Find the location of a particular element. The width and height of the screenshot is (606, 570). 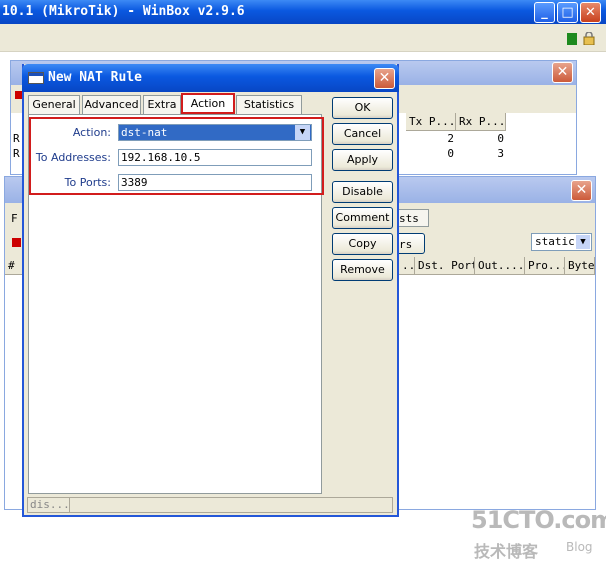

nat-tab-lists: sts is located at coordinates (414, 218).